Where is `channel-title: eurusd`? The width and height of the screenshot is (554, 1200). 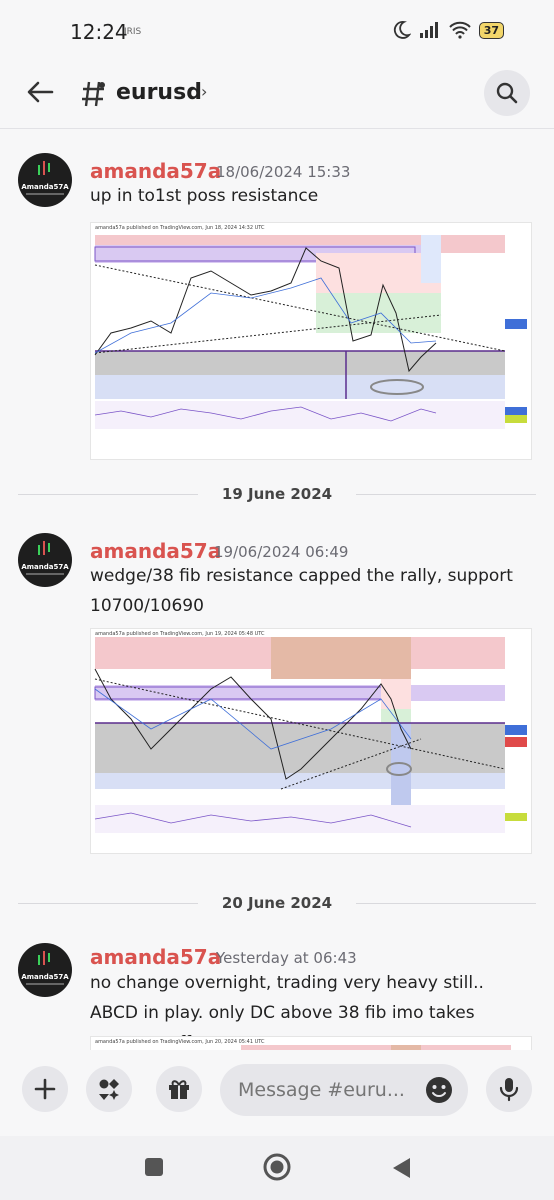
channel-title: eurusd is located at coordinates (159, 92).